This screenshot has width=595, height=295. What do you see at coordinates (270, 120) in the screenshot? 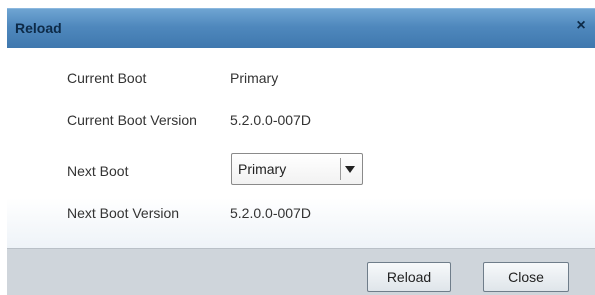
I see `current-boot-version-value: 5.2.0.0-007D` at bounding box center [270, 120].